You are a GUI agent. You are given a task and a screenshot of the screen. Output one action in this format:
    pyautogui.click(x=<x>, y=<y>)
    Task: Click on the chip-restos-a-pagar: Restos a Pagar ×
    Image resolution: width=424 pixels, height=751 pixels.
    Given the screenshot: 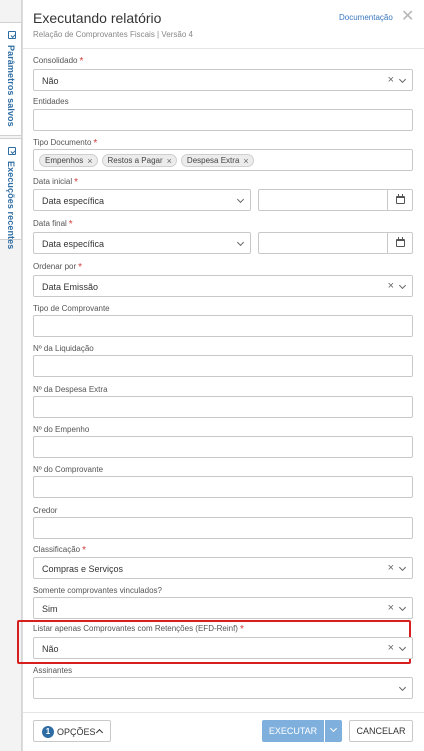 What is the action you would take?
    pyautogui.click(x=139, y=160)
    